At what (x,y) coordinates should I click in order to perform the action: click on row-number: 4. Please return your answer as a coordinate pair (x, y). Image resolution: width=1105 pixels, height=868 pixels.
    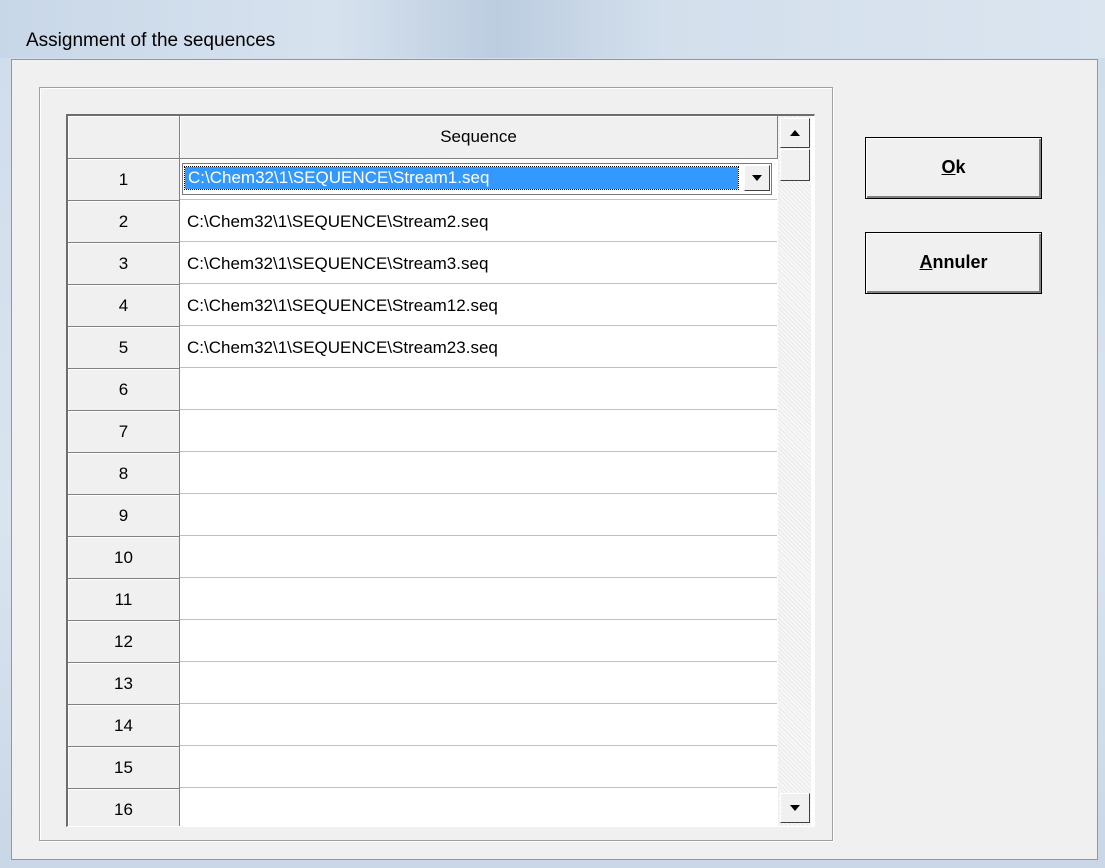
    Looking at the image, I should click on (124, 306).